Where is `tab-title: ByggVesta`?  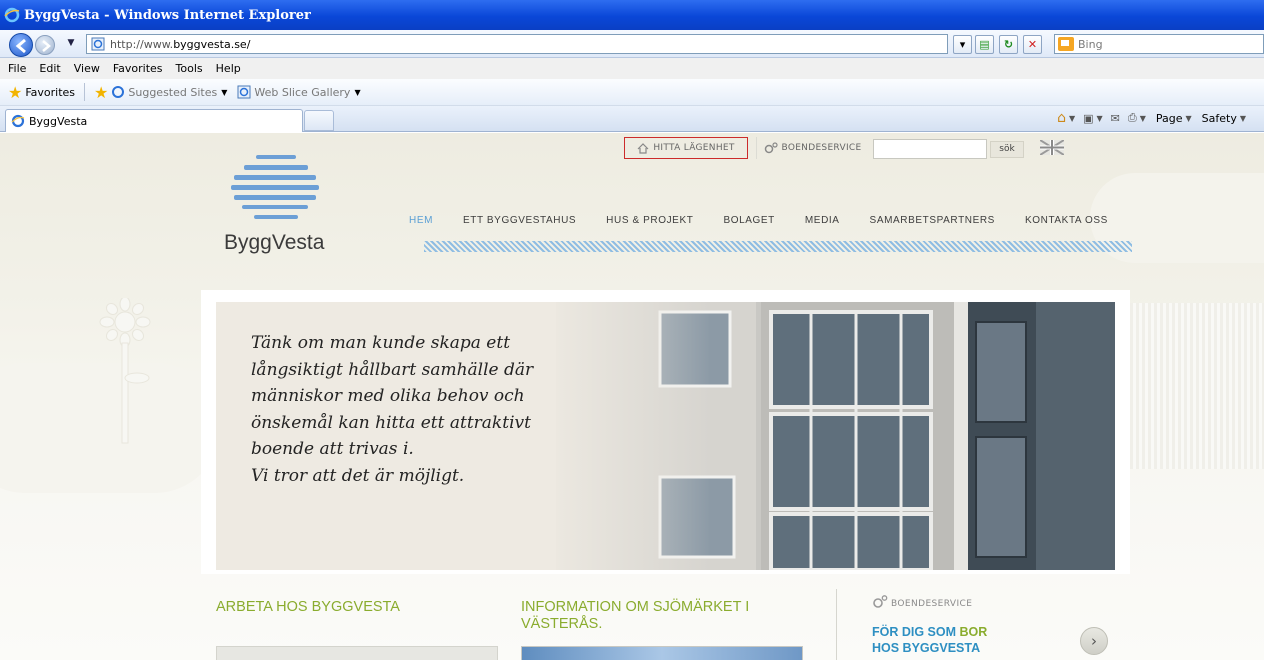 tab-title: ByggVesta is located at coordinates (58, 121).